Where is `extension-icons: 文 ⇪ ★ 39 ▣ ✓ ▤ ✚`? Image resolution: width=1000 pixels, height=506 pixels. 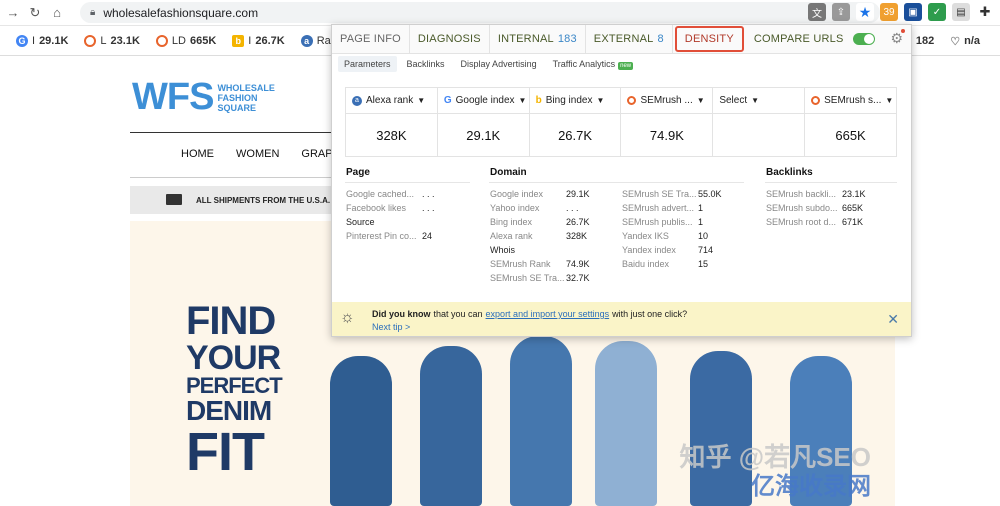
extension-icons: 文 ⇪ ★ 39 ▣ ✓ ▤ ✚ is located at coordinates (901, 12).